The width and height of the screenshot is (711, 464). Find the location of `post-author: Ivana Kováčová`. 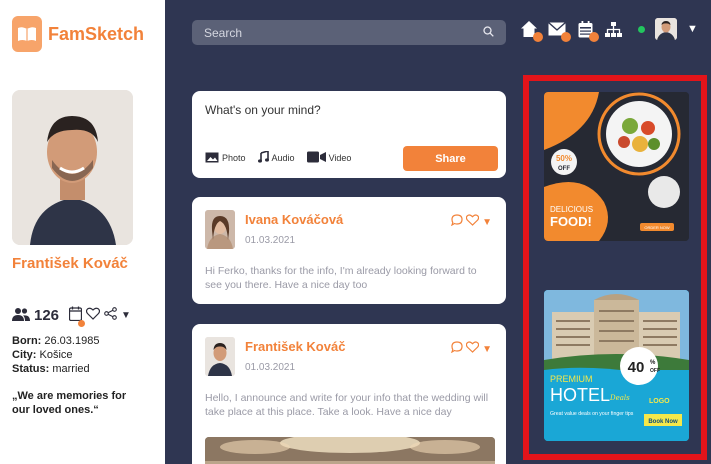

post-author: Ivana Kováčová is located at coordinates (294, 219).